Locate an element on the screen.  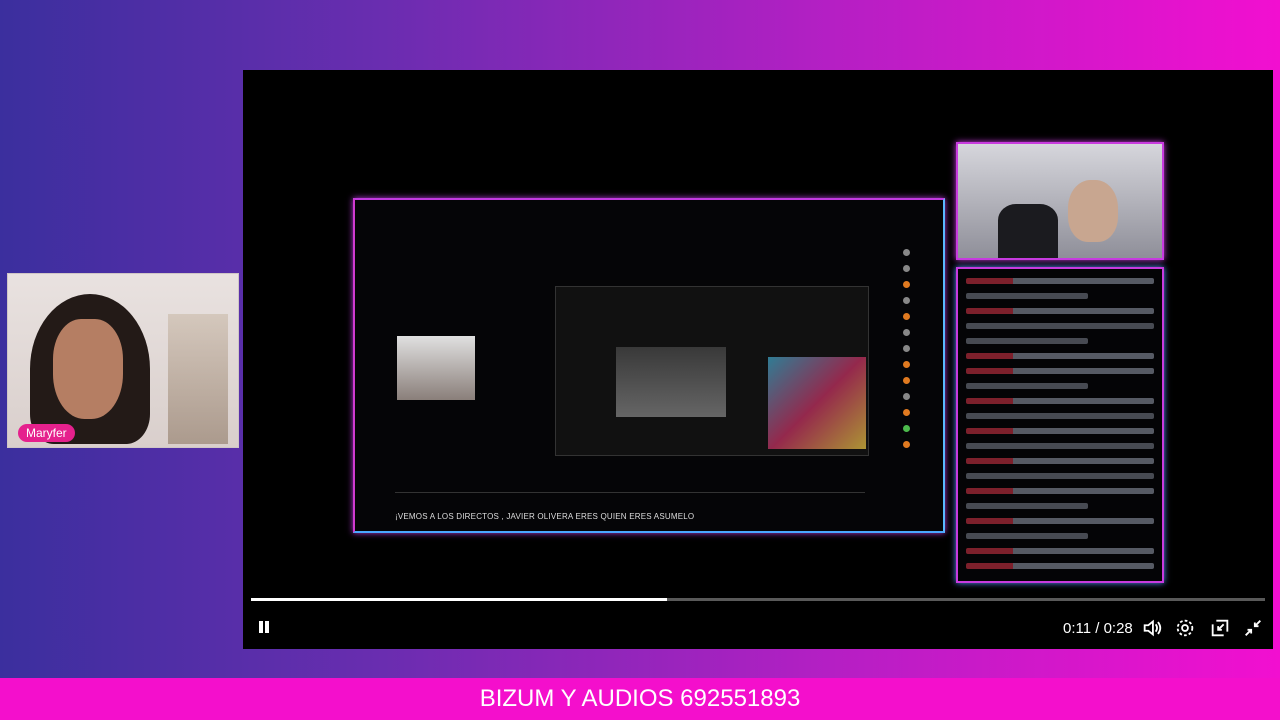
embedded-video-person is located at coordinates (671, 382).